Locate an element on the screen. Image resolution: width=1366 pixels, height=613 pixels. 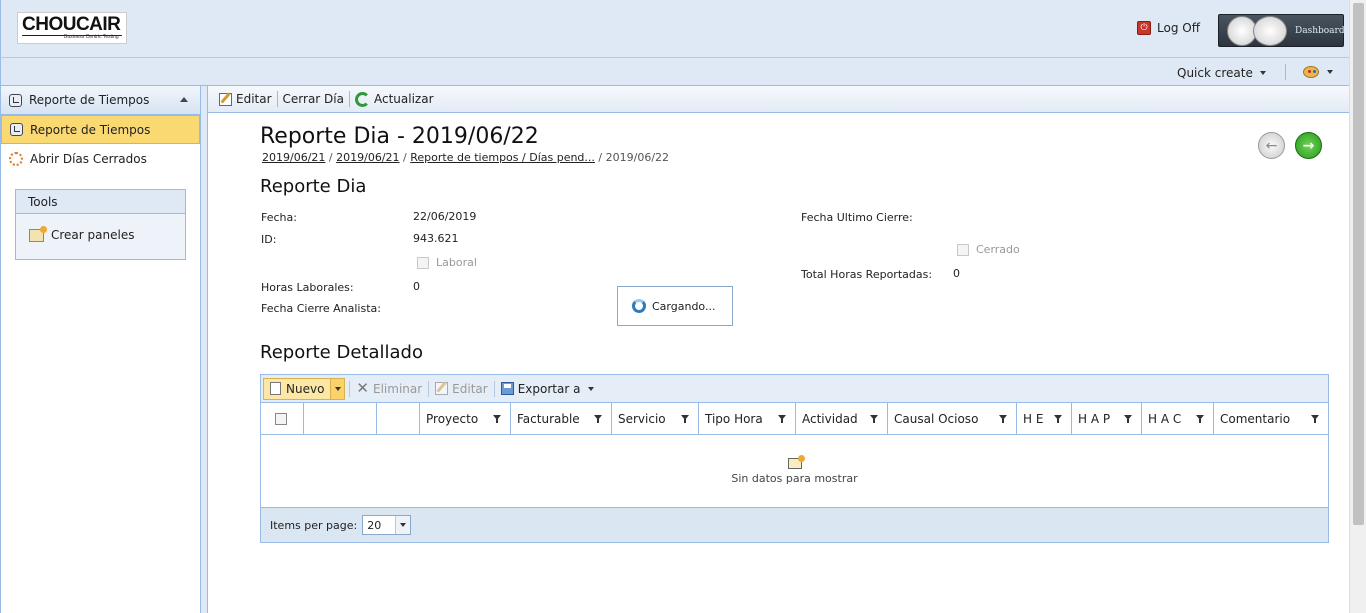
sidebar-item-abrir-dias-cerrados: Abrir Días Cerrados is located at coordinates (100, 158).